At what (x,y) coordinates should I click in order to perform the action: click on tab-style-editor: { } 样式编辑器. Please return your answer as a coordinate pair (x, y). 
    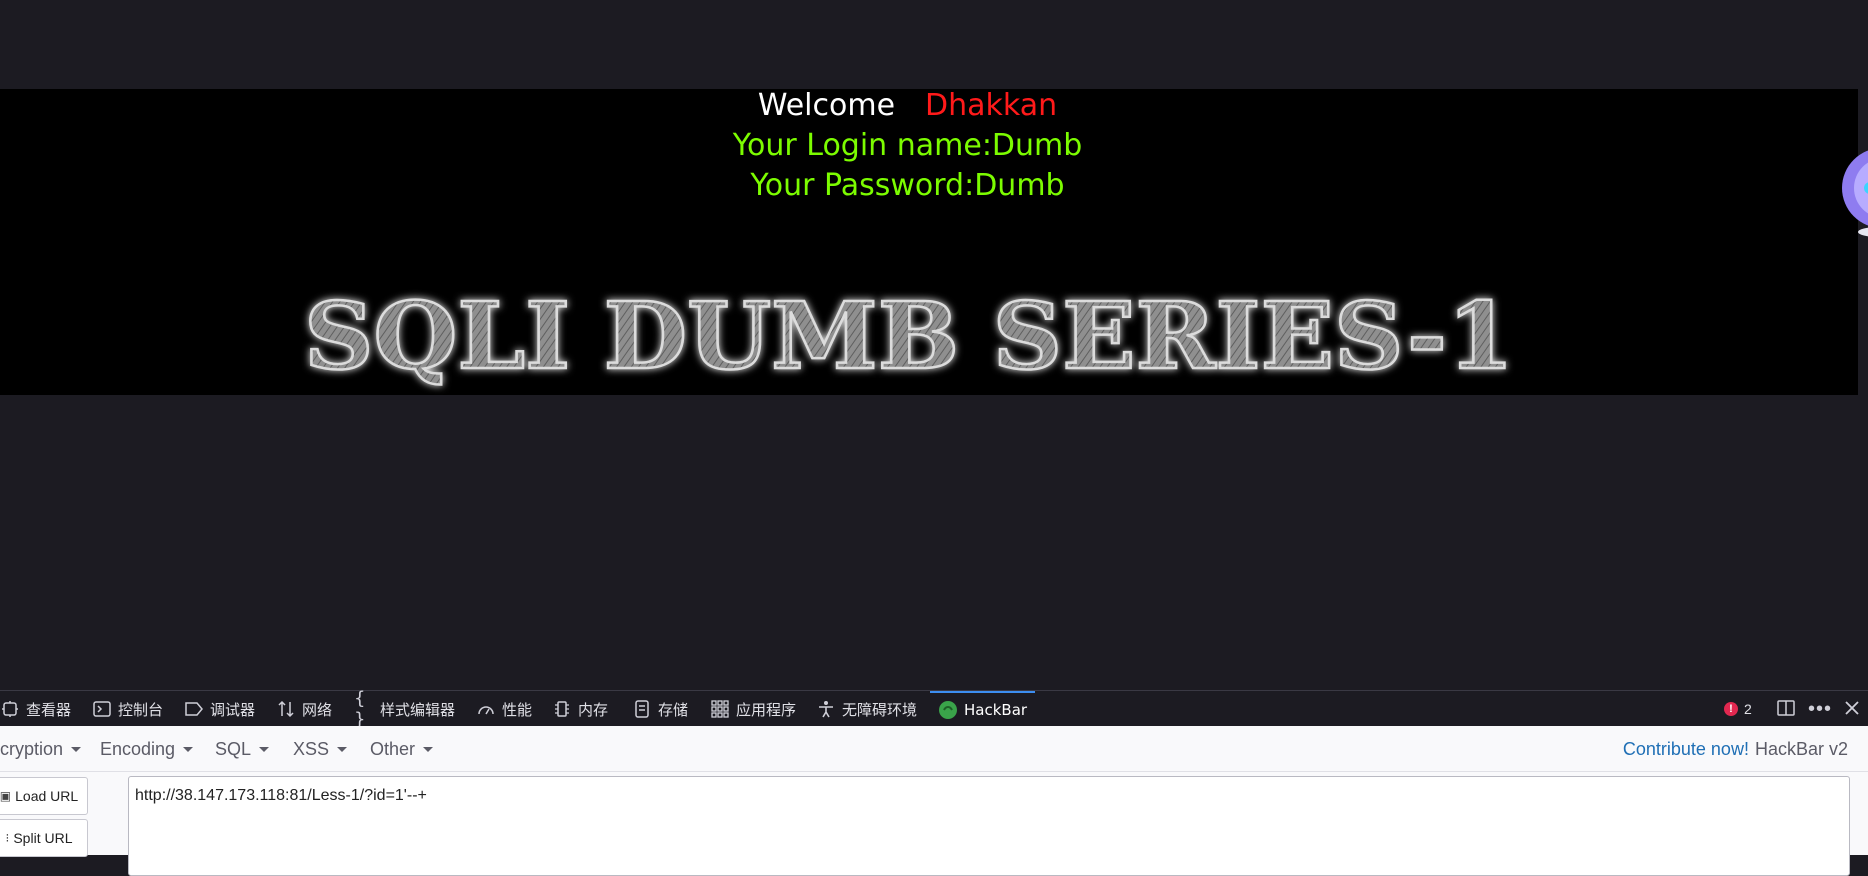
    Looking at the image, I should click on (405, 709).